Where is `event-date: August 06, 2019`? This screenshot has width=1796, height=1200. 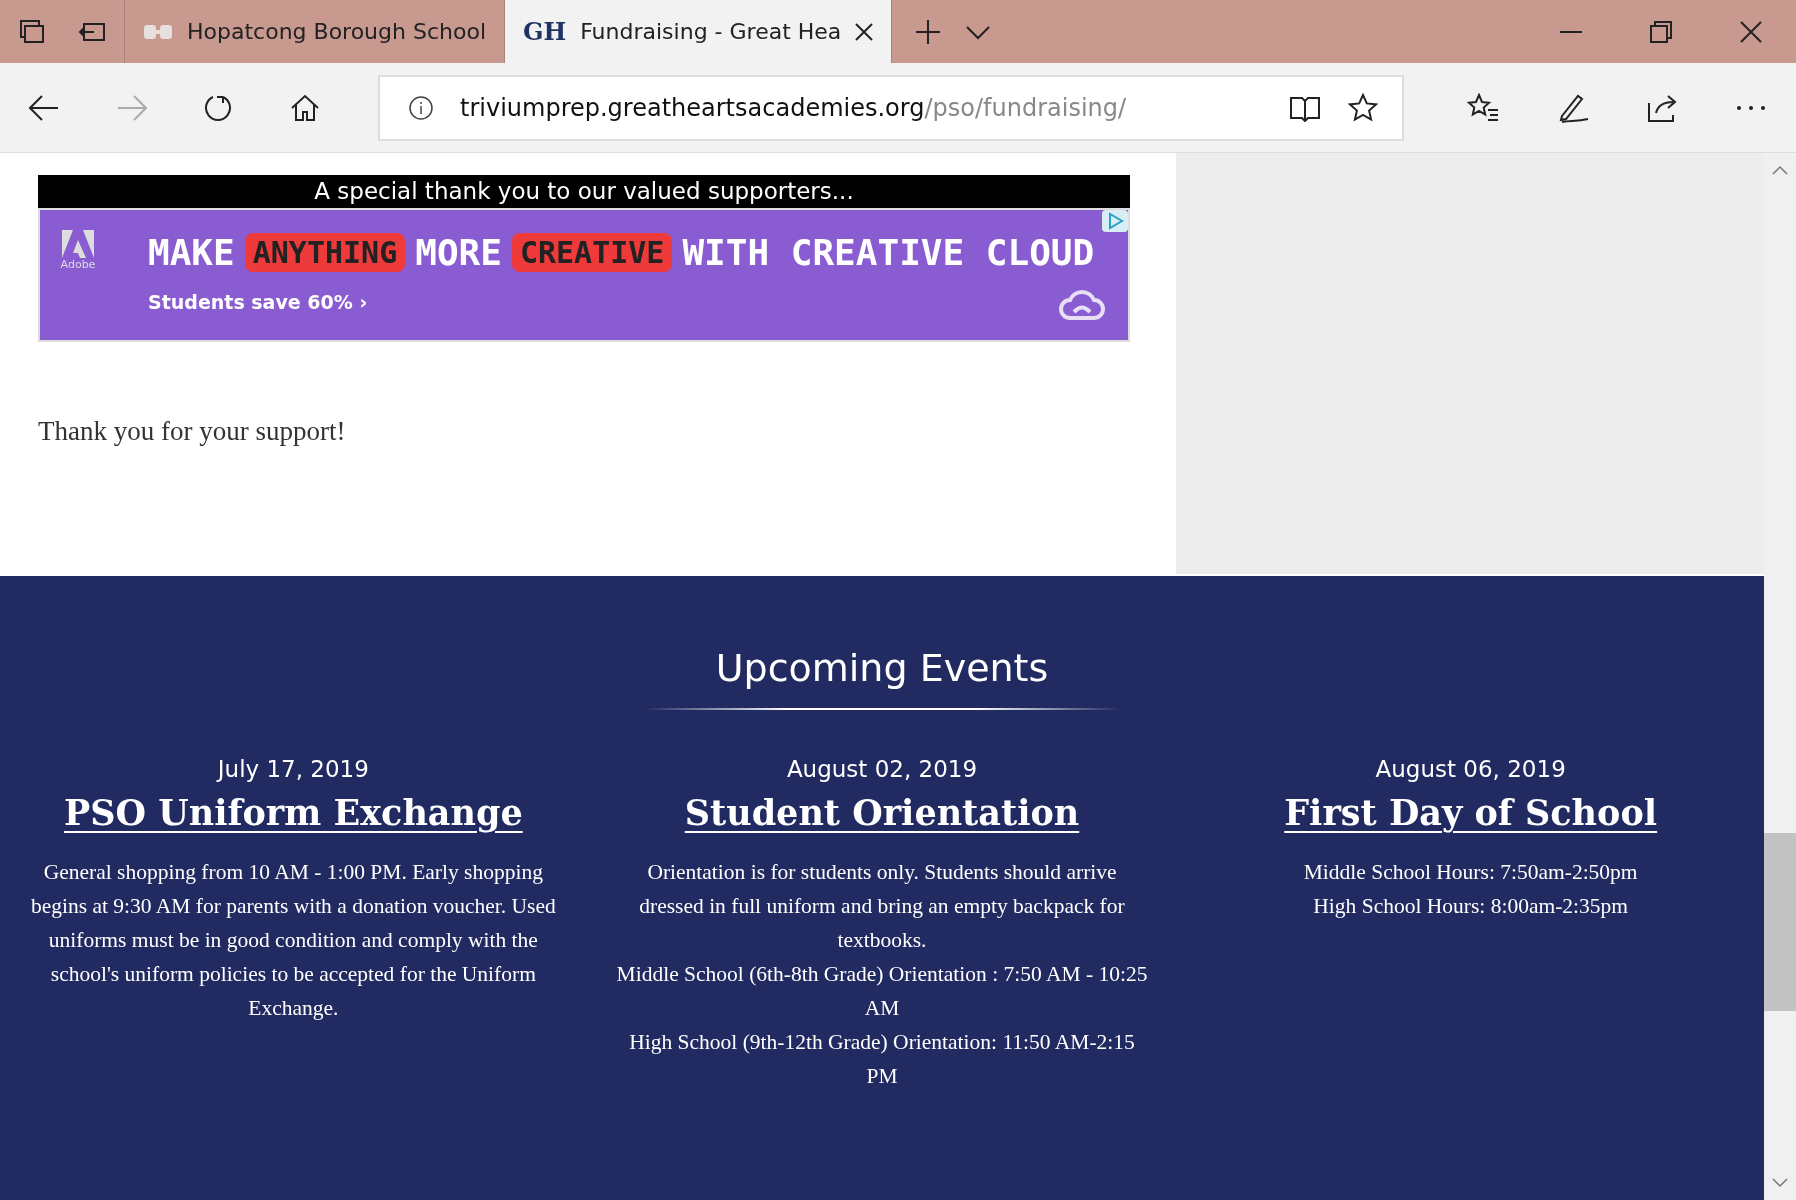 event-date: August 06, 2019 is located at coordinates (1470, 769).